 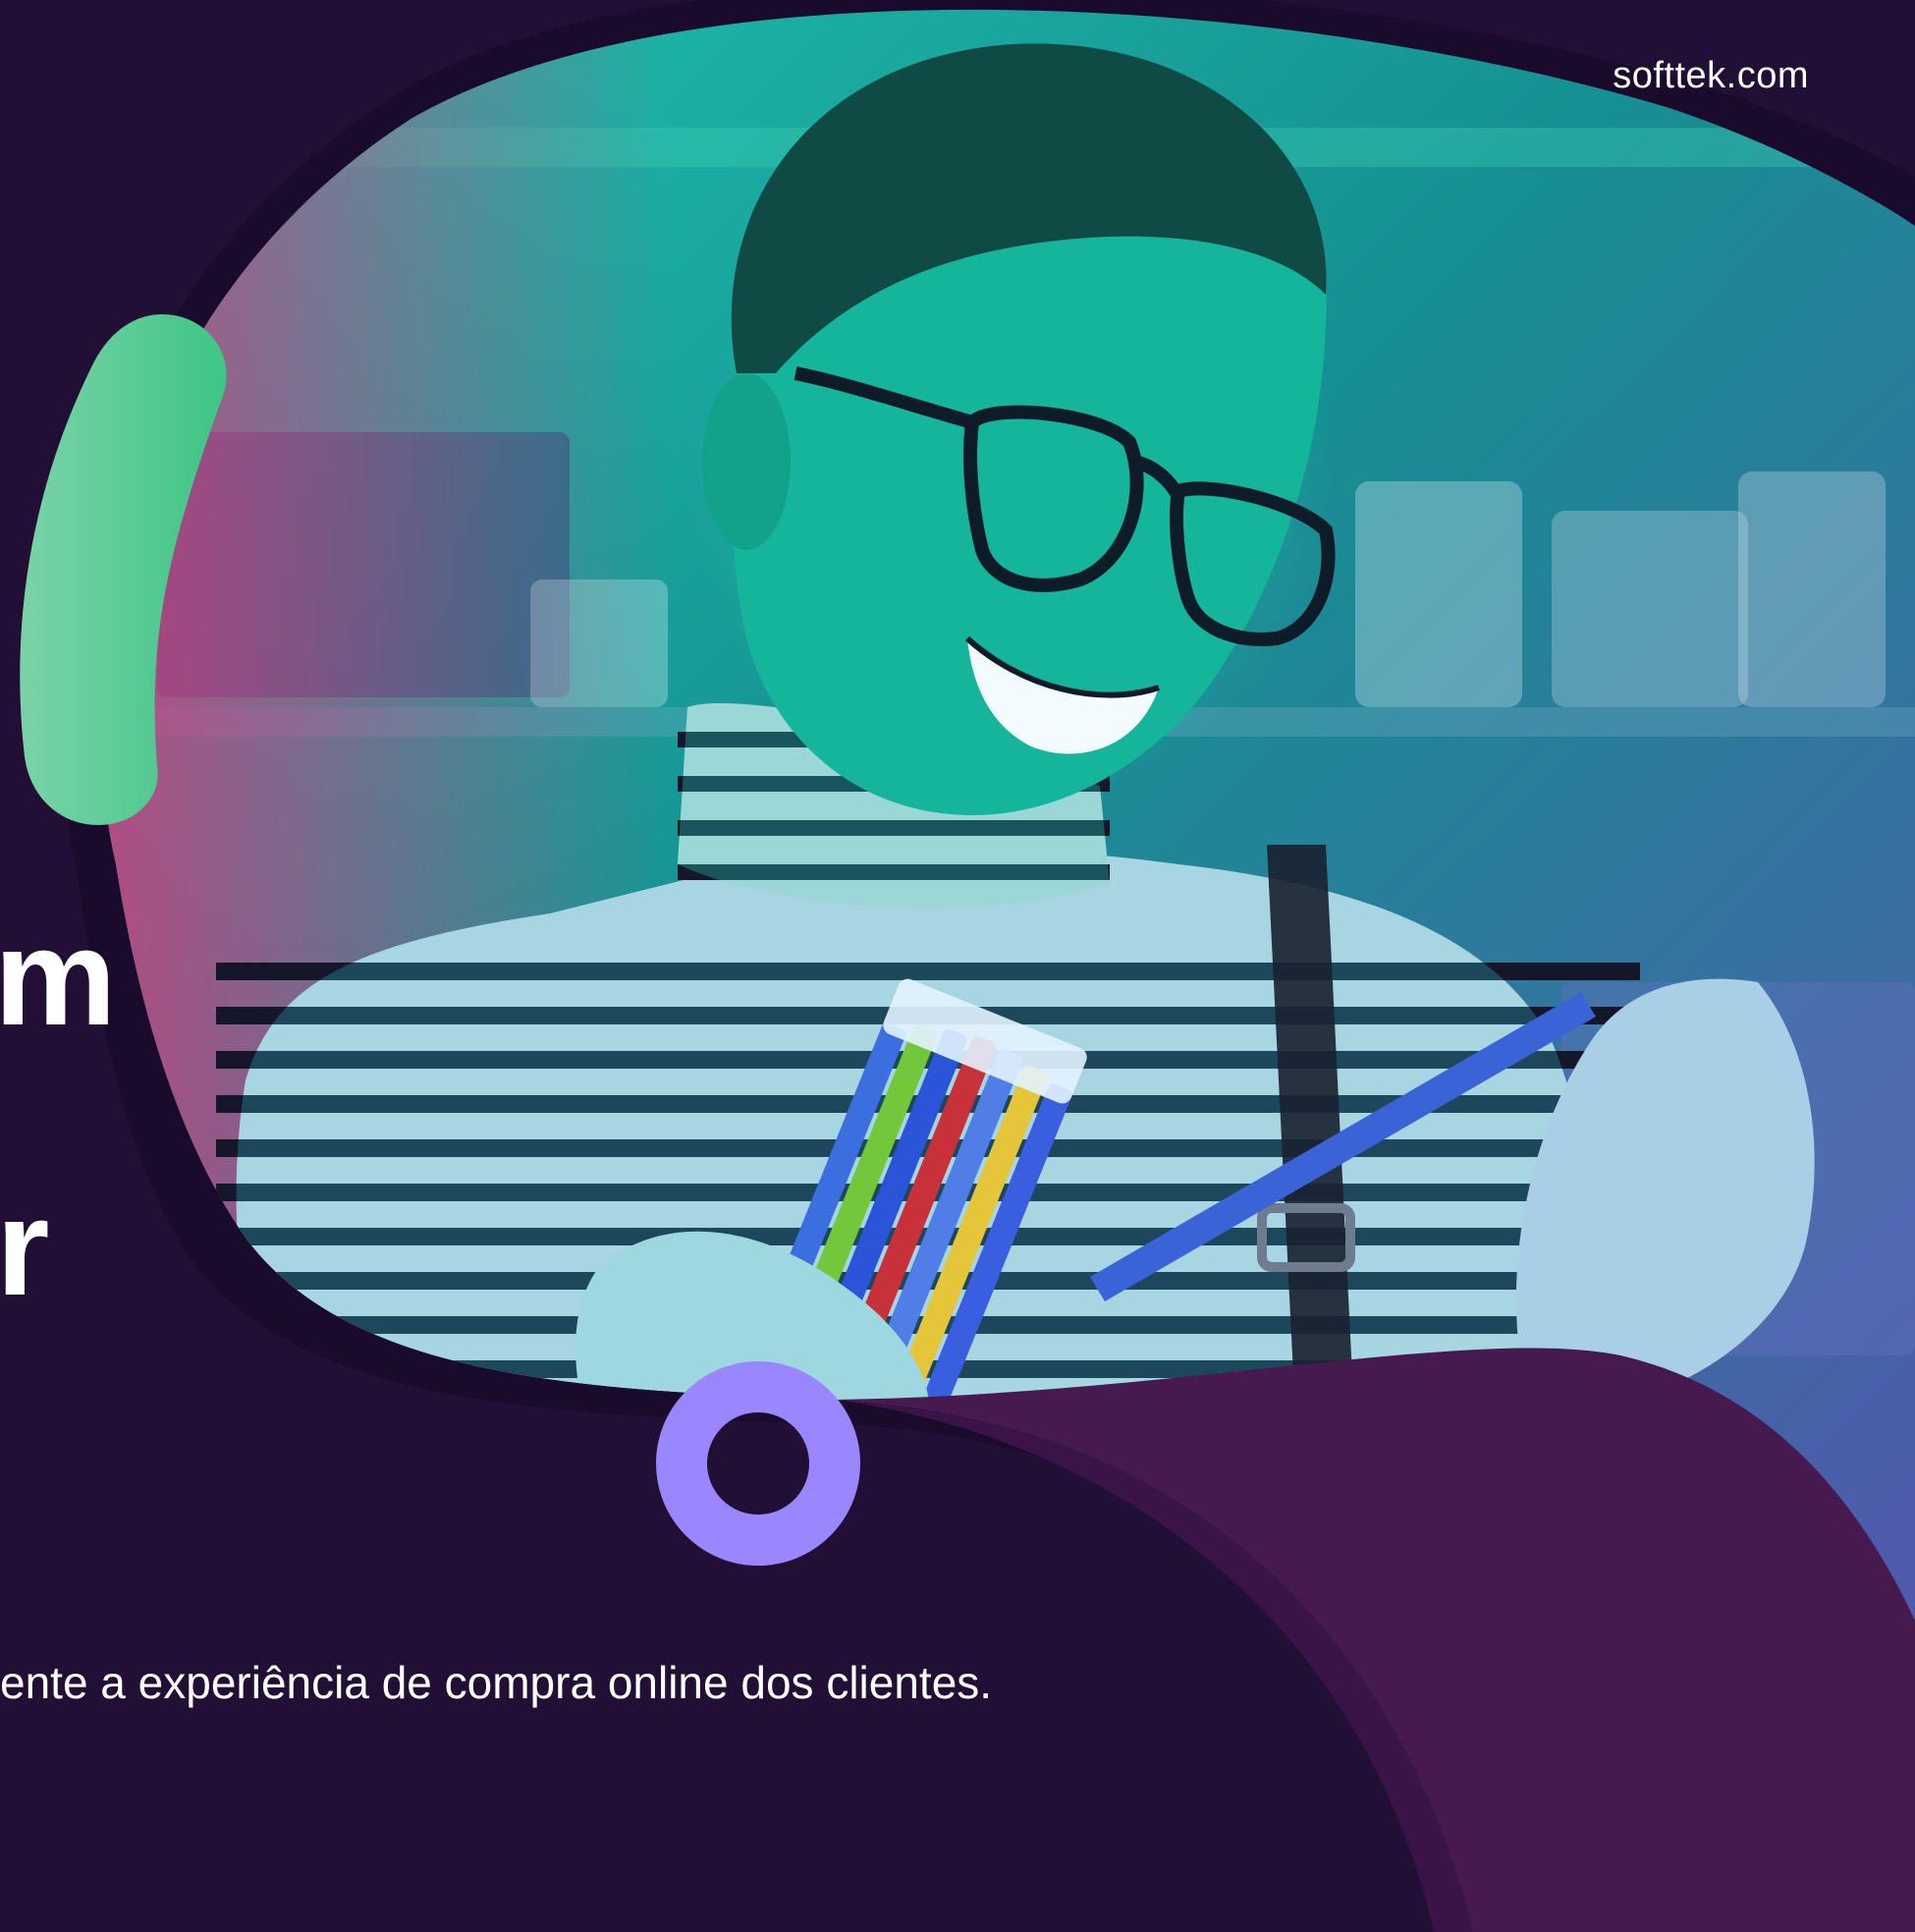 I want to click on brand-url: softtek.com, so click(x=1711, y=76).